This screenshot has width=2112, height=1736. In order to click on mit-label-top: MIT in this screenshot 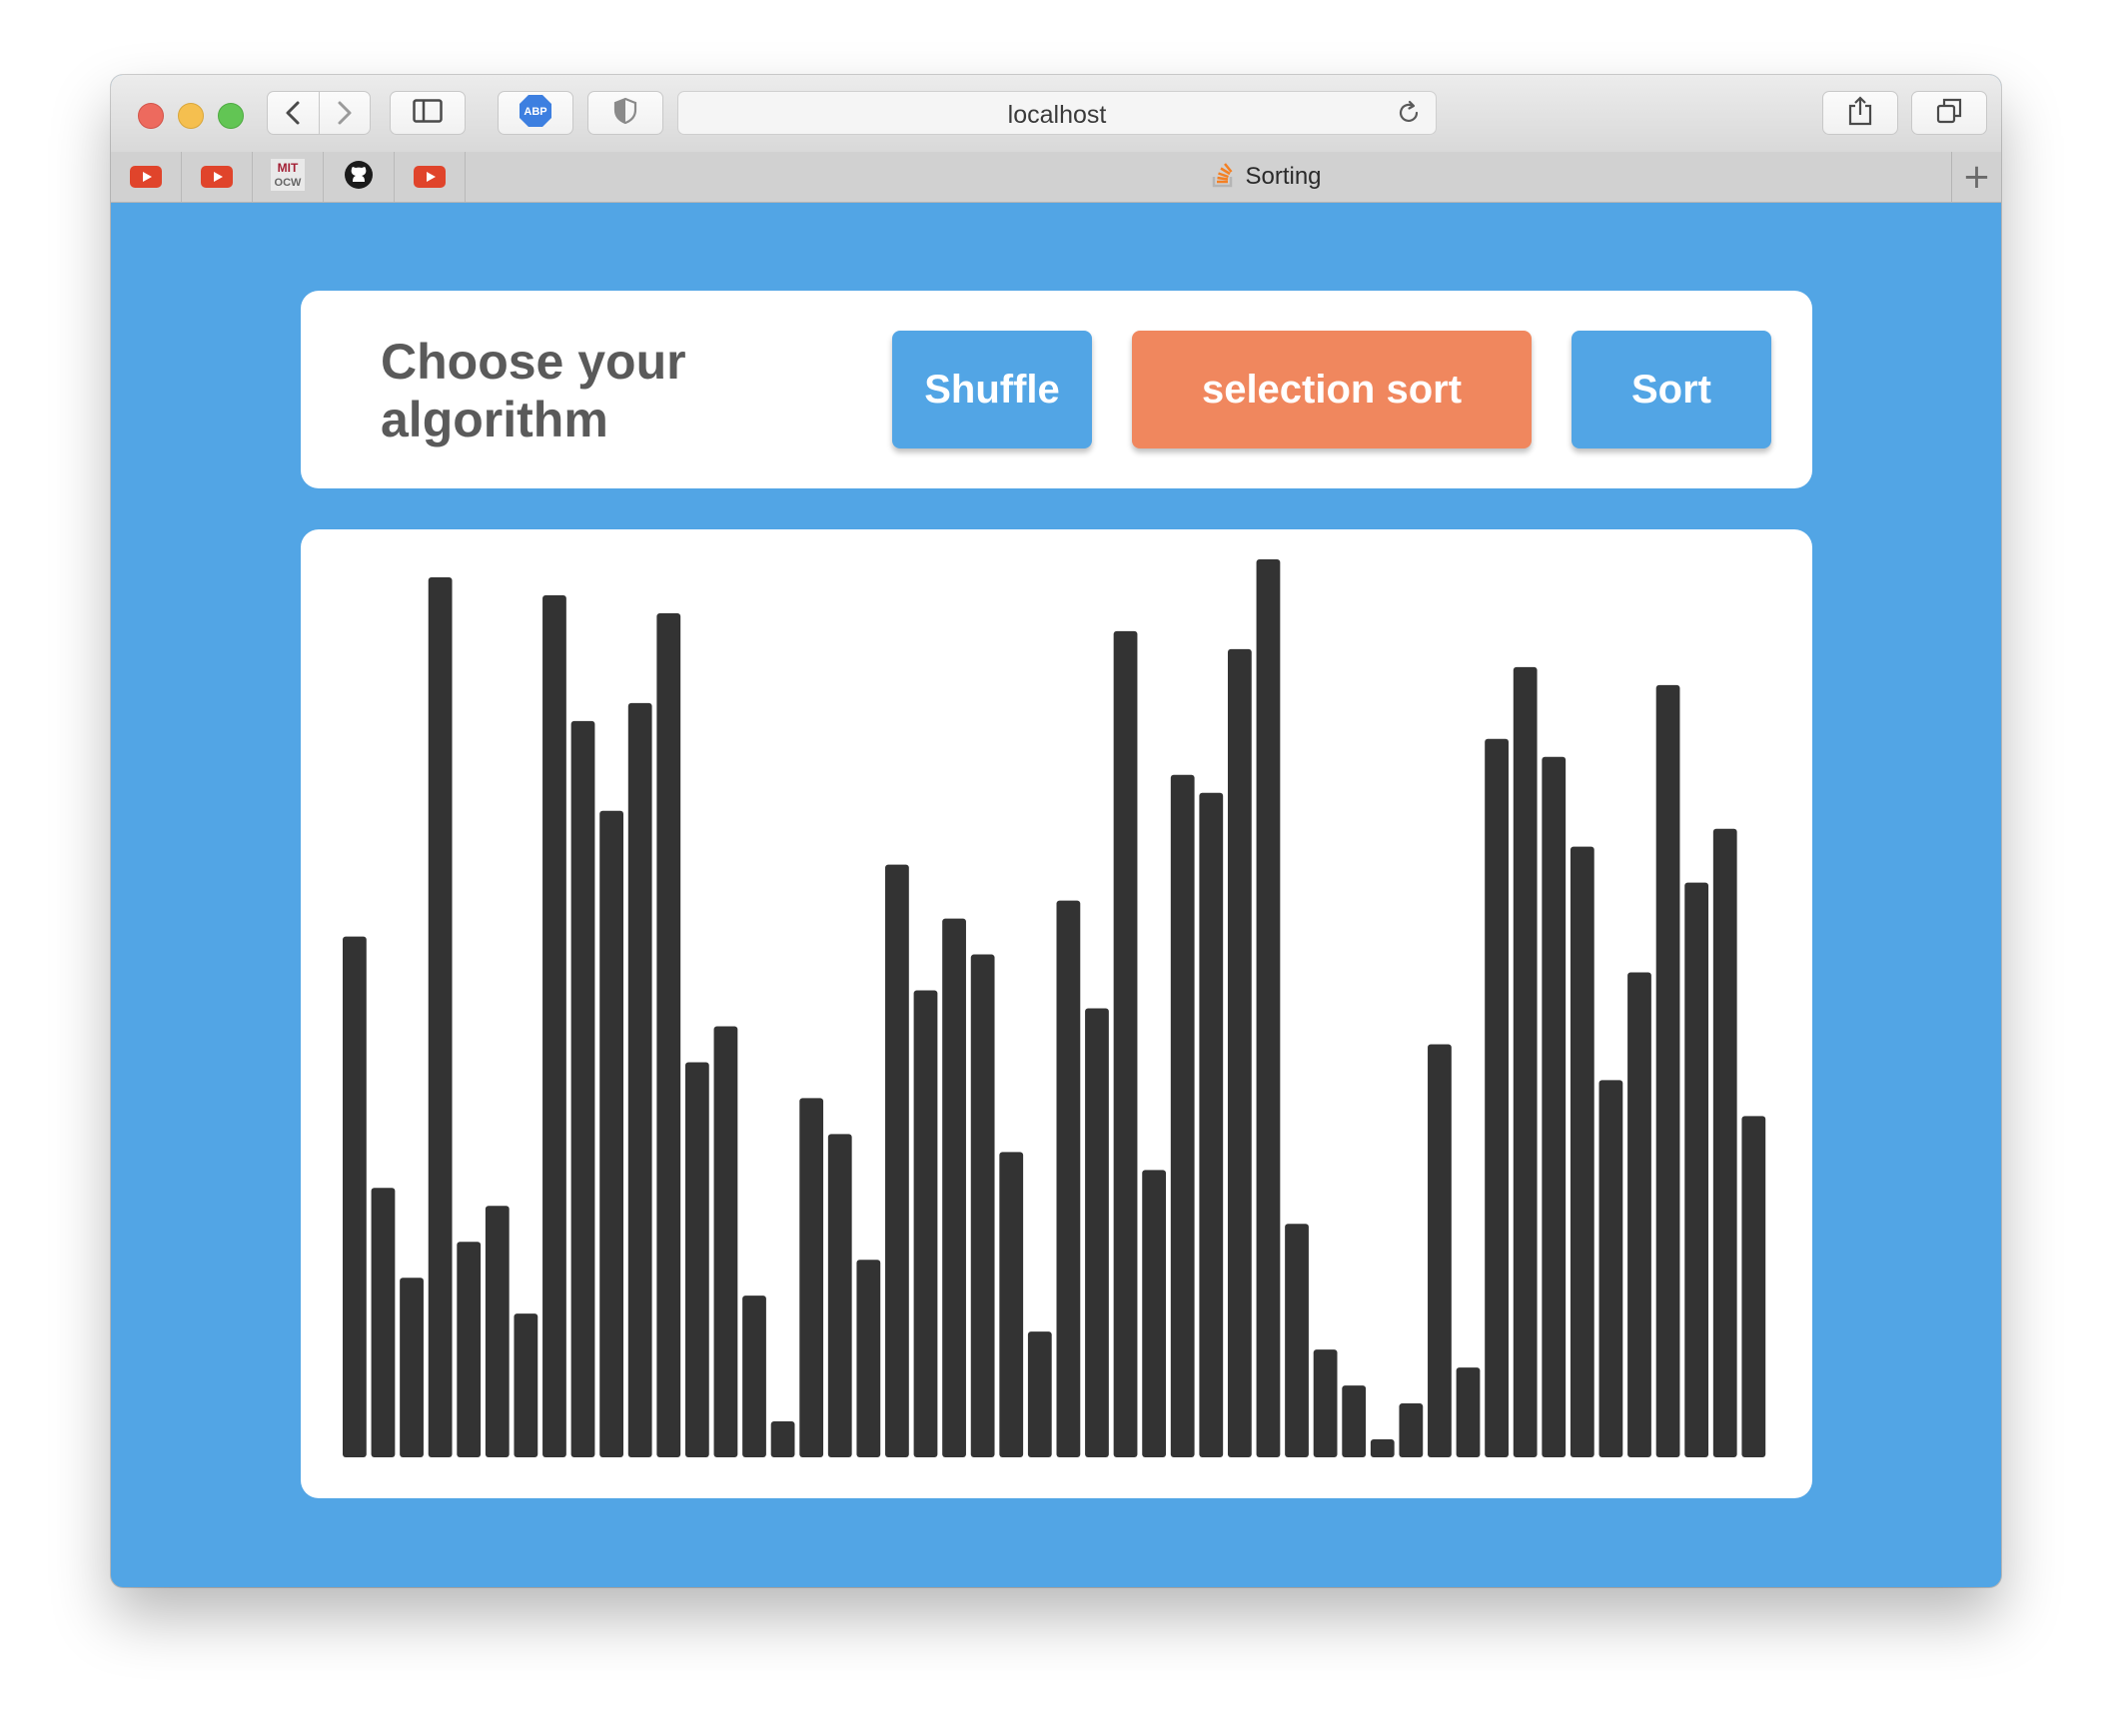, I will do `click(288, 168)`.